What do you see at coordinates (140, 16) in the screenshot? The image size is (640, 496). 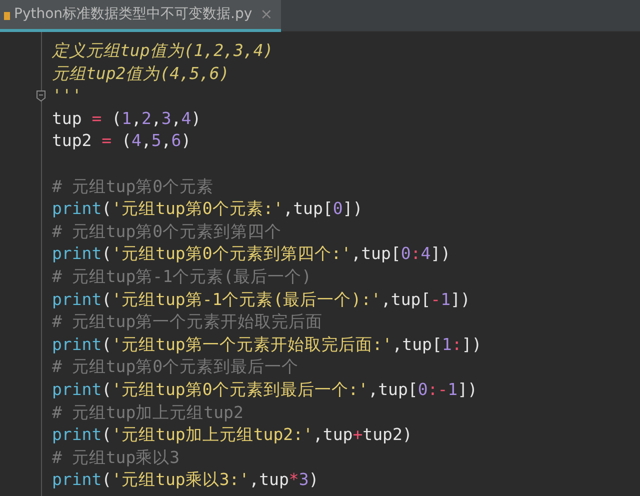 I see `file-tab: Python标准数据类型中不可变数据.py ×` at bounding box center [140, 16].